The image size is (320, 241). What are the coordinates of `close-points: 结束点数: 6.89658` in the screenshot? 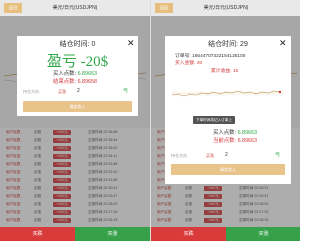 It's located at (75, 82).